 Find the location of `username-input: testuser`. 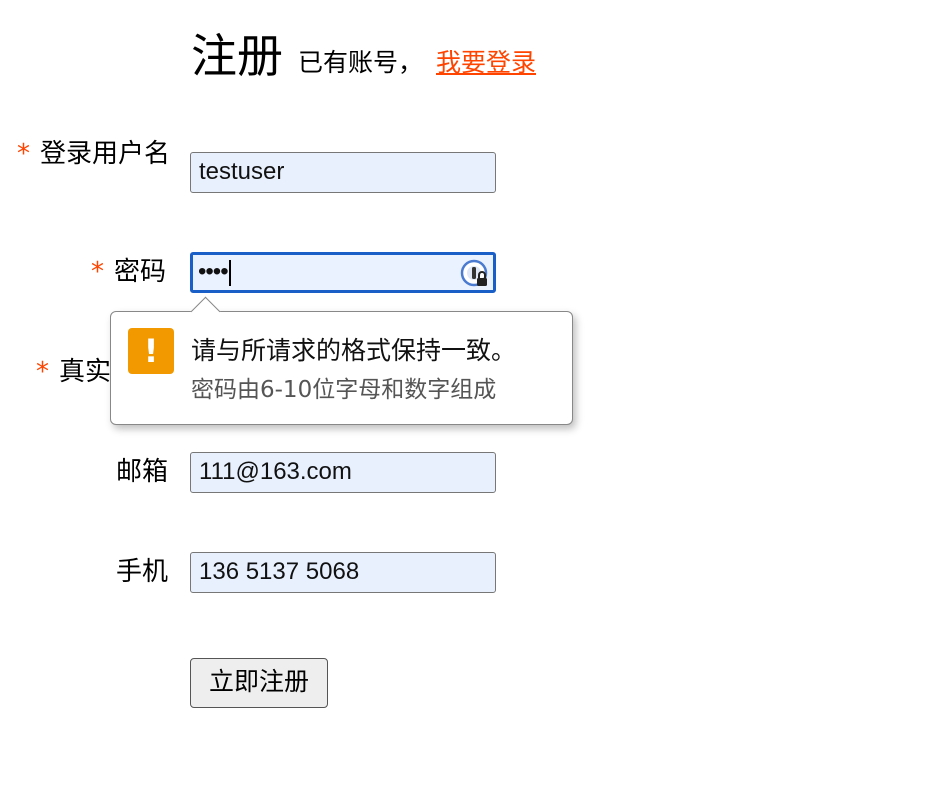

username-input: testuser is located at coordinates (343, 172).